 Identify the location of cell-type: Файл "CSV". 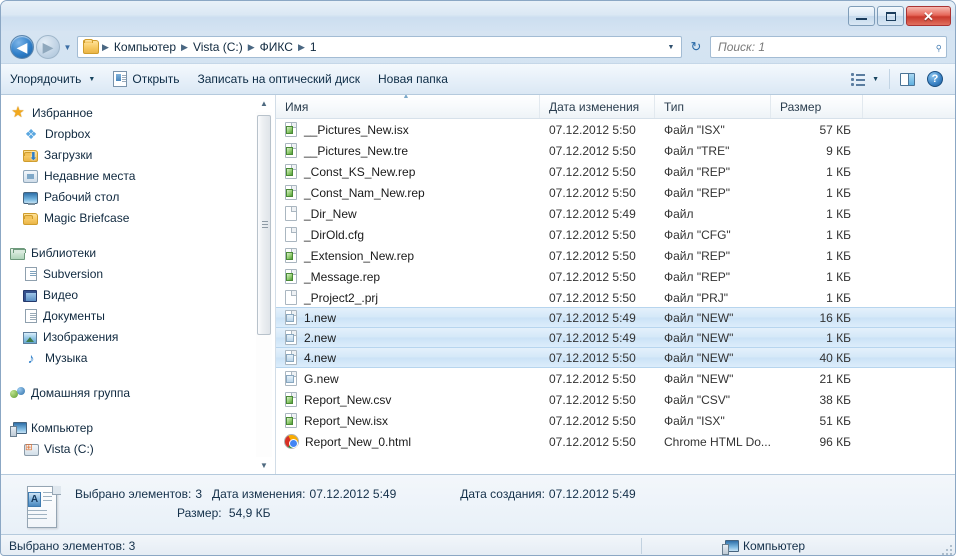
(713, 400).